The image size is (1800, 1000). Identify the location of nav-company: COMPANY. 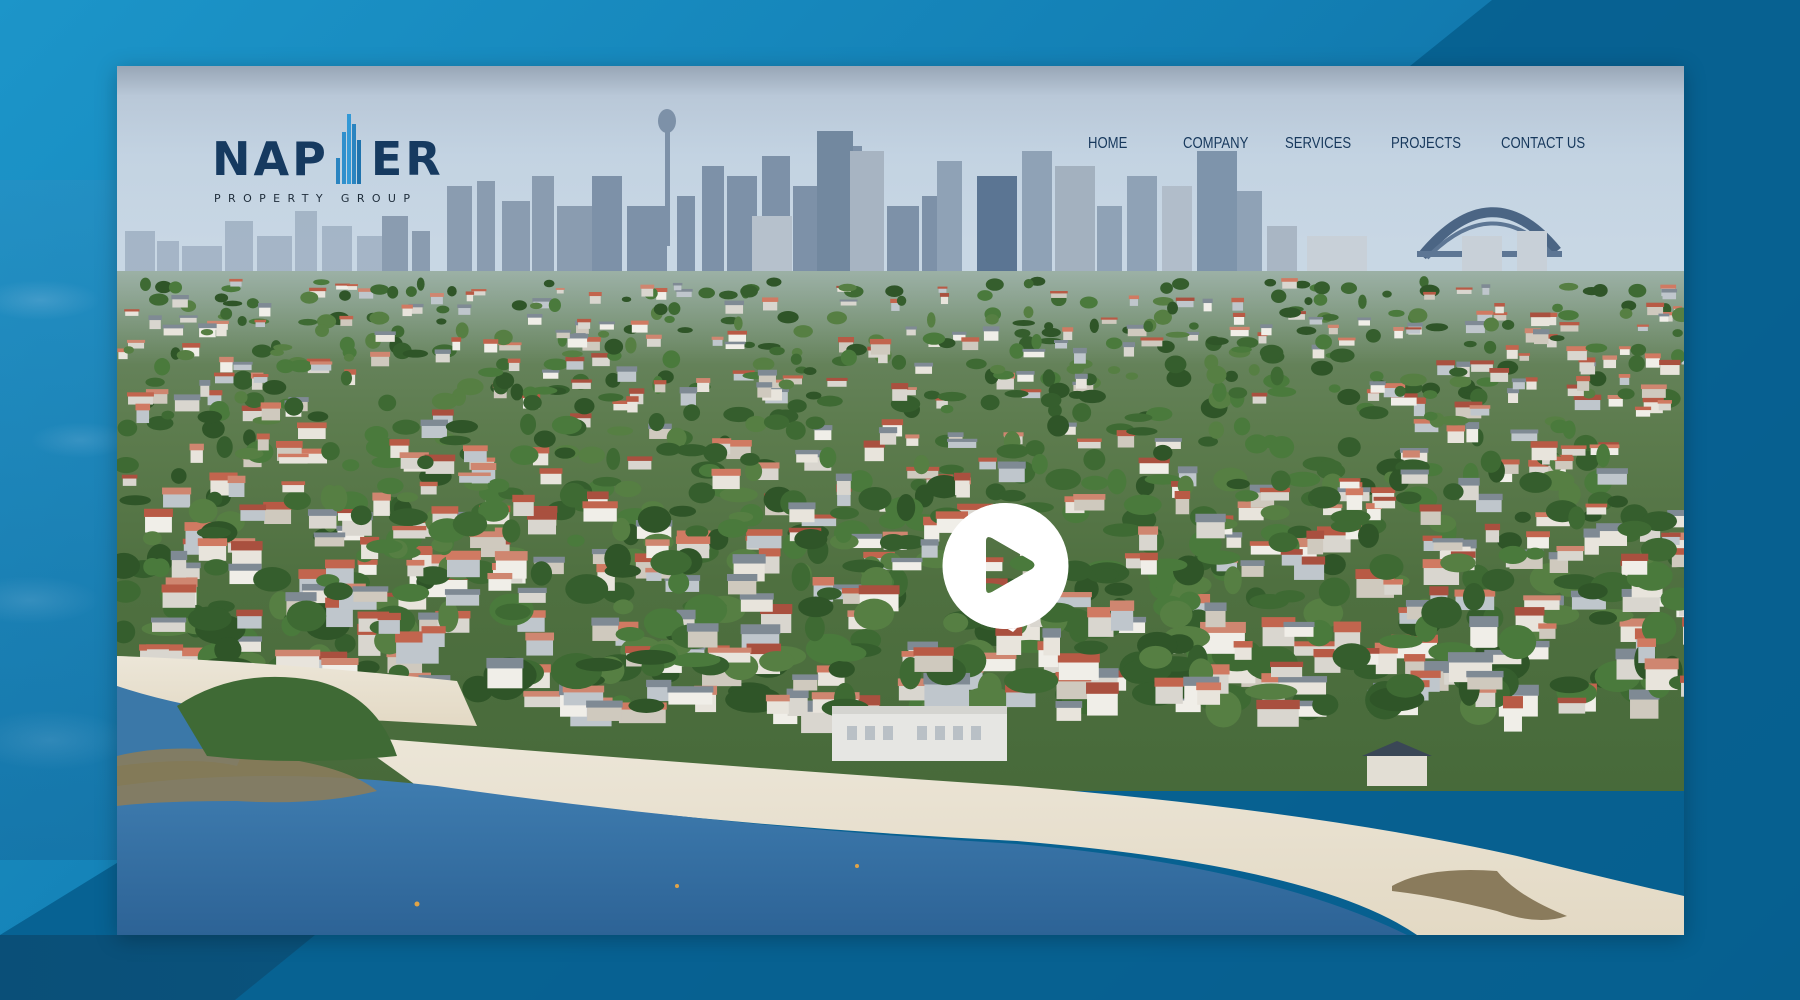
(1215, 144).